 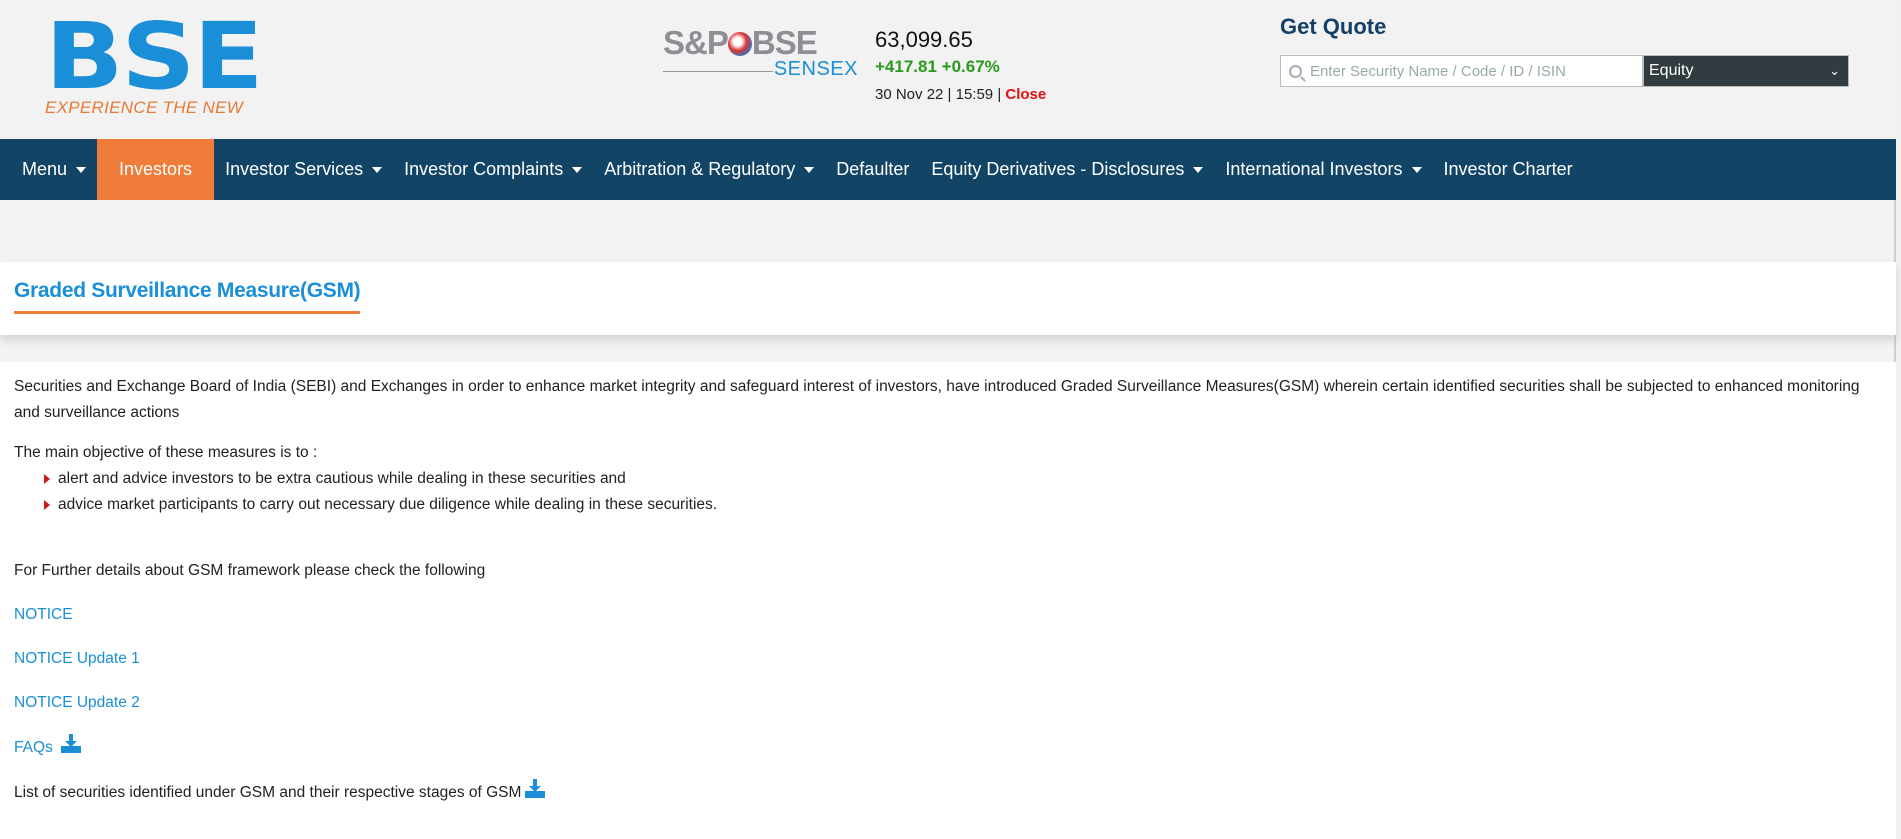 I want to click on globe-icon, so click(x=739, y=44).